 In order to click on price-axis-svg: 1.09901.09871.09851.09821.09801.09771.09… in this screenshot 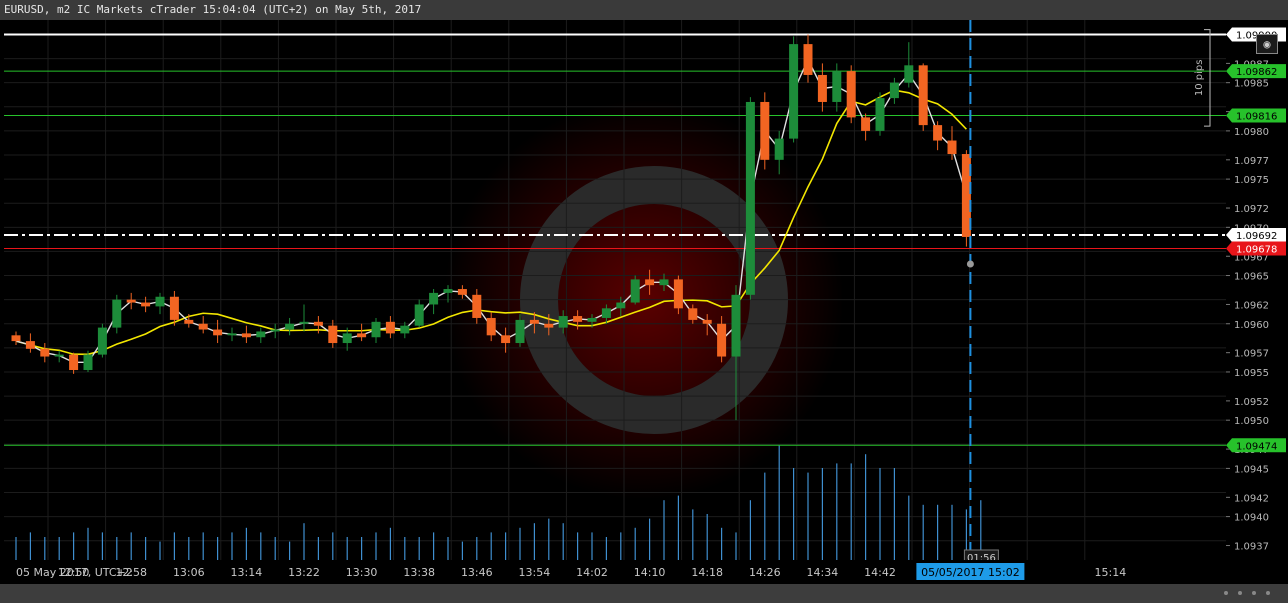, I will do `click(1256, 299)`.